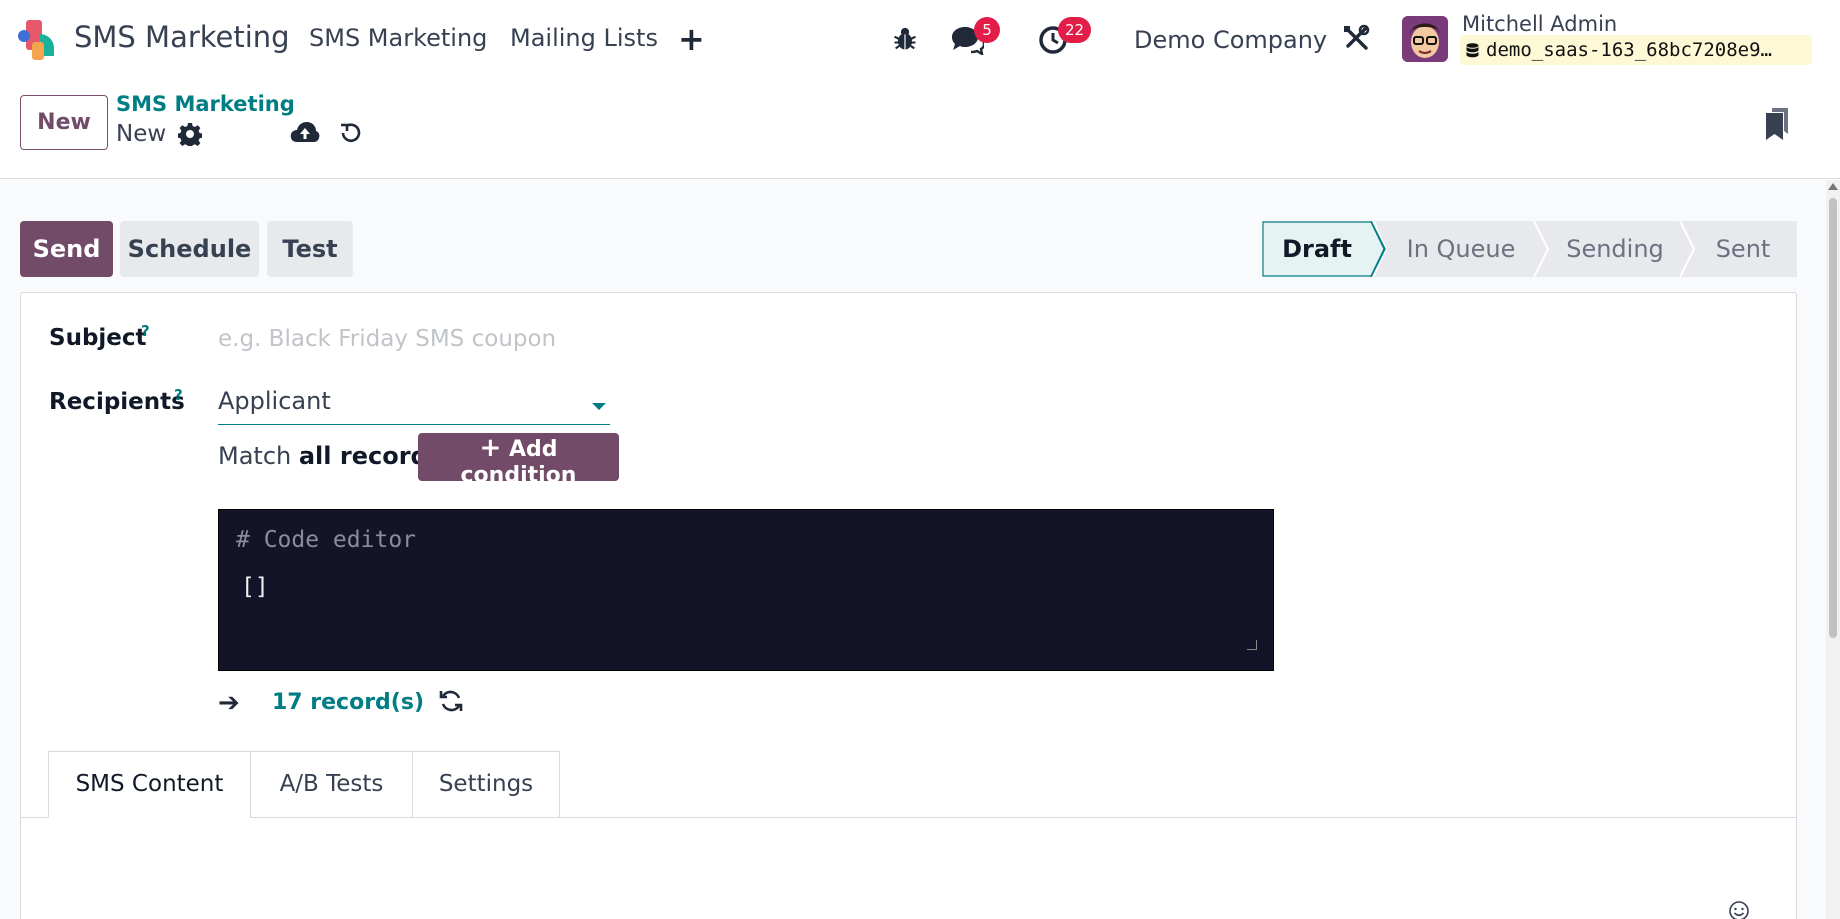 The image size is (1840, 919). I want to click on tab-settings: Settings, so click(486, 784).